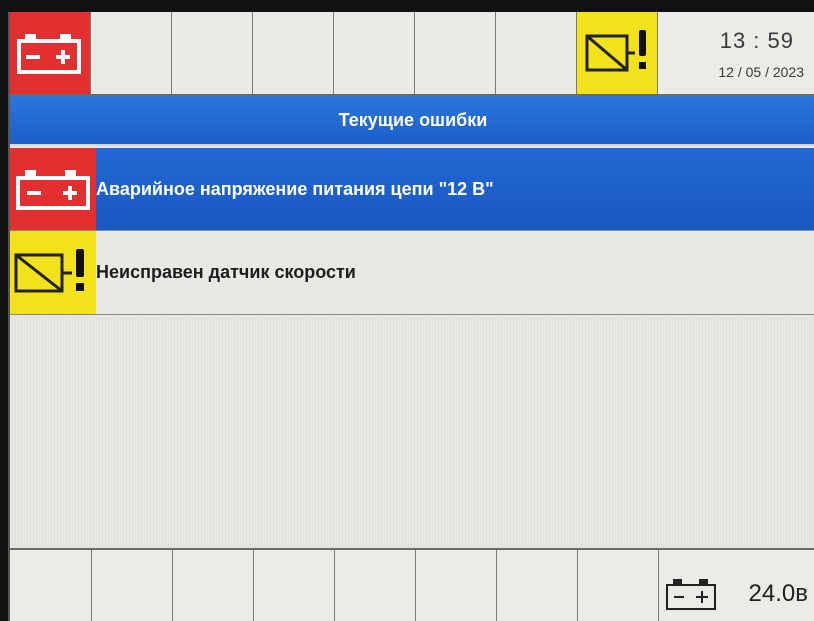 The height and width of the screenshot is (621, 814). I want to click on clock: 13 : 59 12 / 05 / 2023, so click(736, 53).